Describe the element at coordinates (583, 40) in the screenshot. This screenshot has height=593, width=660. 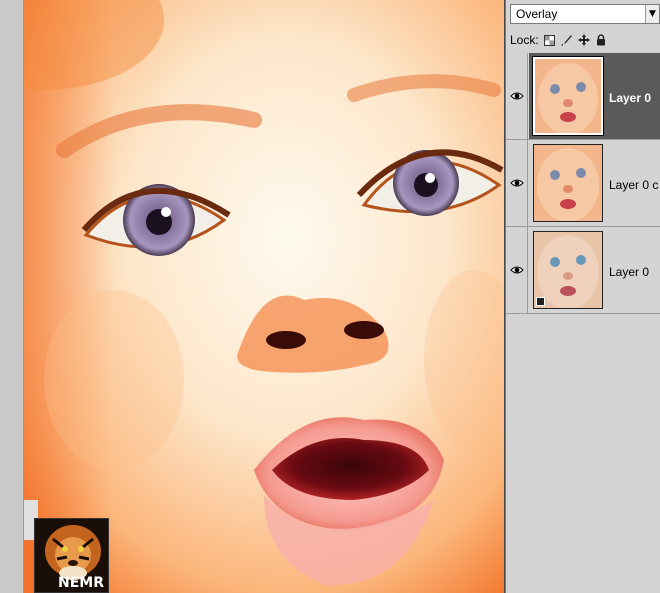
I see `lock-move-icon` at that location.